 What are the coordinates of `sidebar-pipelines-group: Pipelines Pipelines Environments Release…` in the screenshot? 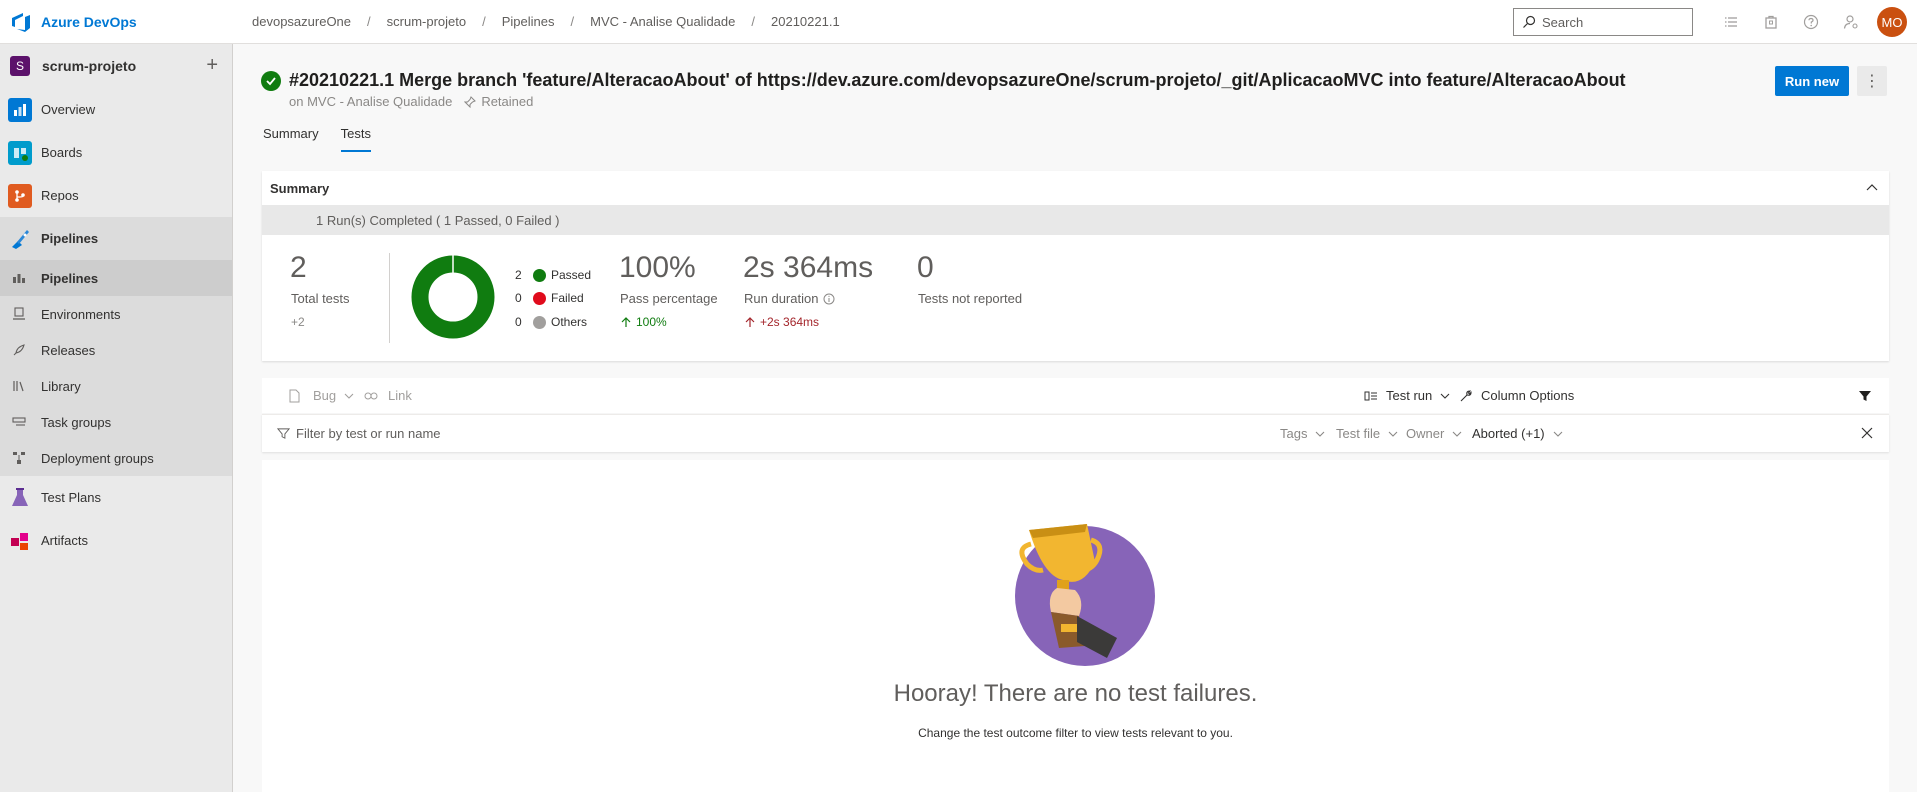 It's located at (116, 346).